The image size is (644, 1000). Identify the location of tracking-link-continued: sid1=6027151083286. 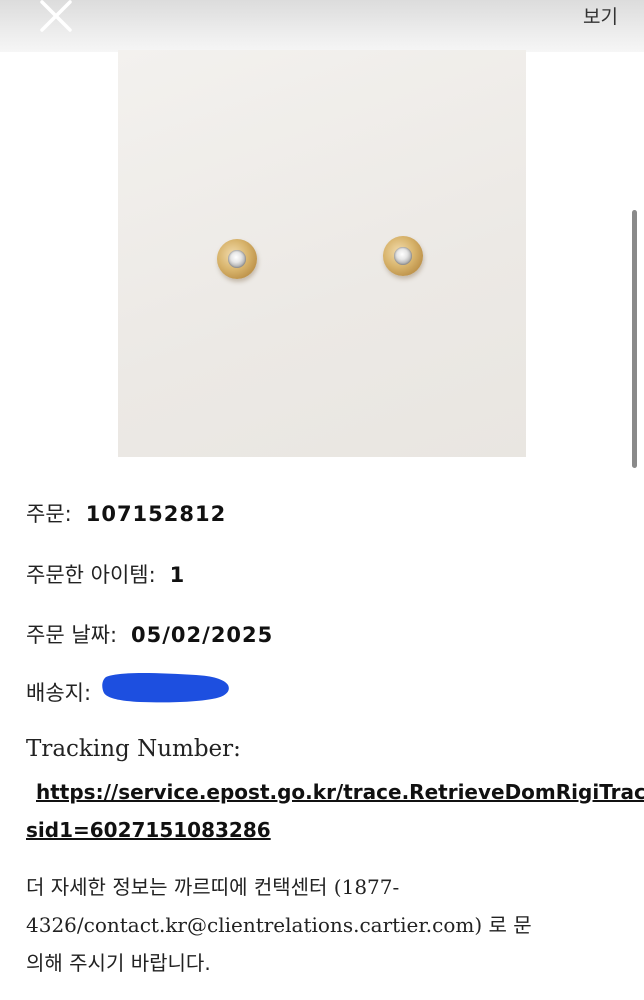
(148, 830).